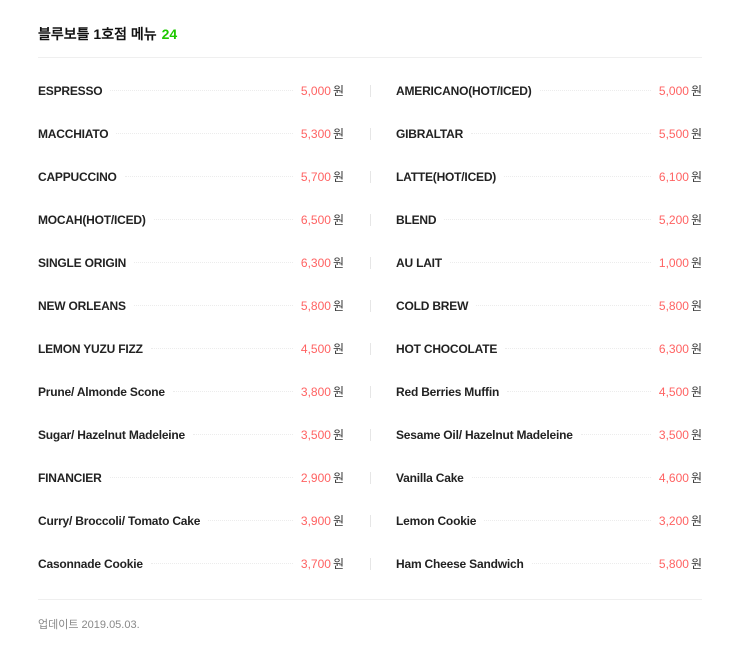  What do you see at coordinates (315, 262) in the screenshot?
I see `menu-item-price: 6,300` at bounding box center [315, 262].